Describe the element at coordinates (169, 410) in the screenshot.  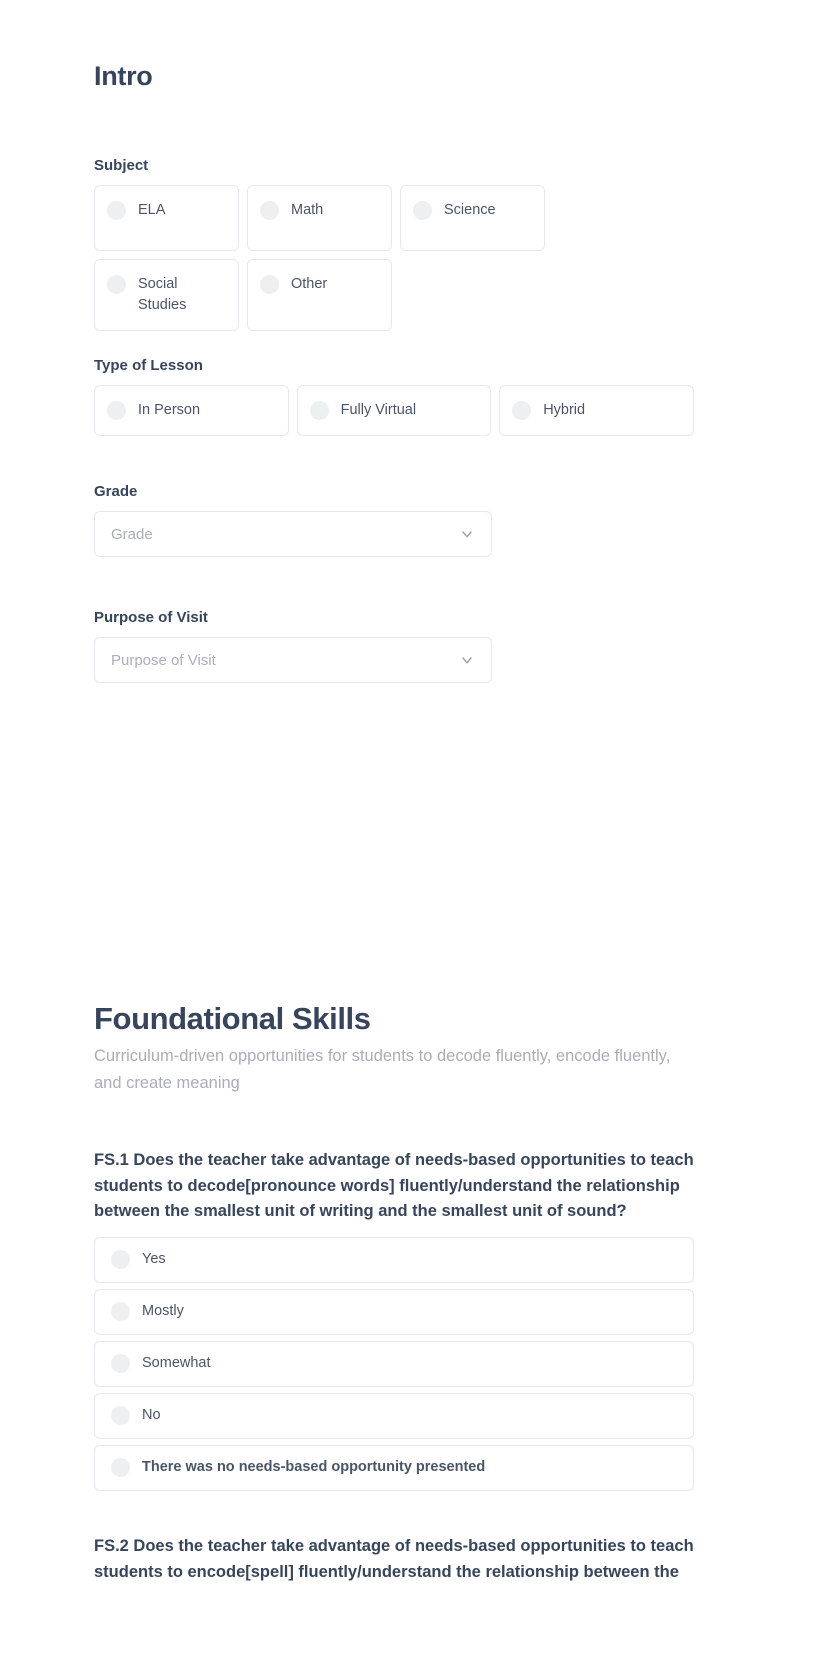
I see `lesson-type-option-label: In Person` at that location.